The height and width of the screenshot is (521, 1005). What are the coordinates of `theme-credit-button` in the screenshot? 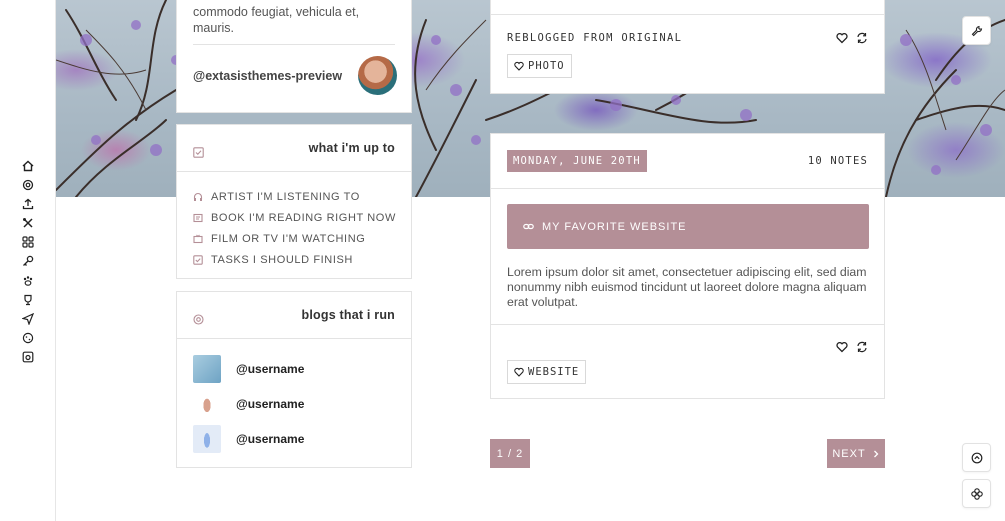 It's located at (976, 493).